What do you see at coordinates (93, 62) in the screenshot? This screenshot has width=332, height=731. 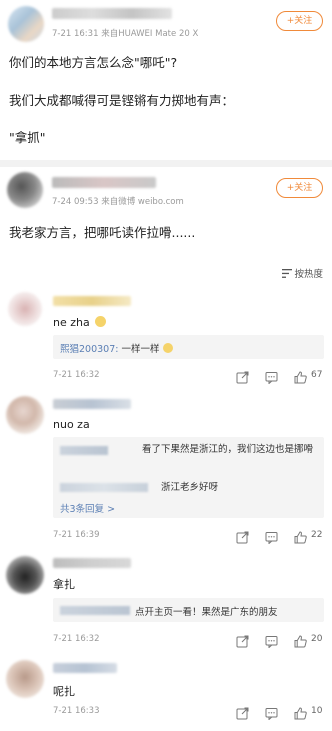 I see `post-text-line-1: 你们的本地方言怎么念"哪吒"?` at bounding box center [93, 62].